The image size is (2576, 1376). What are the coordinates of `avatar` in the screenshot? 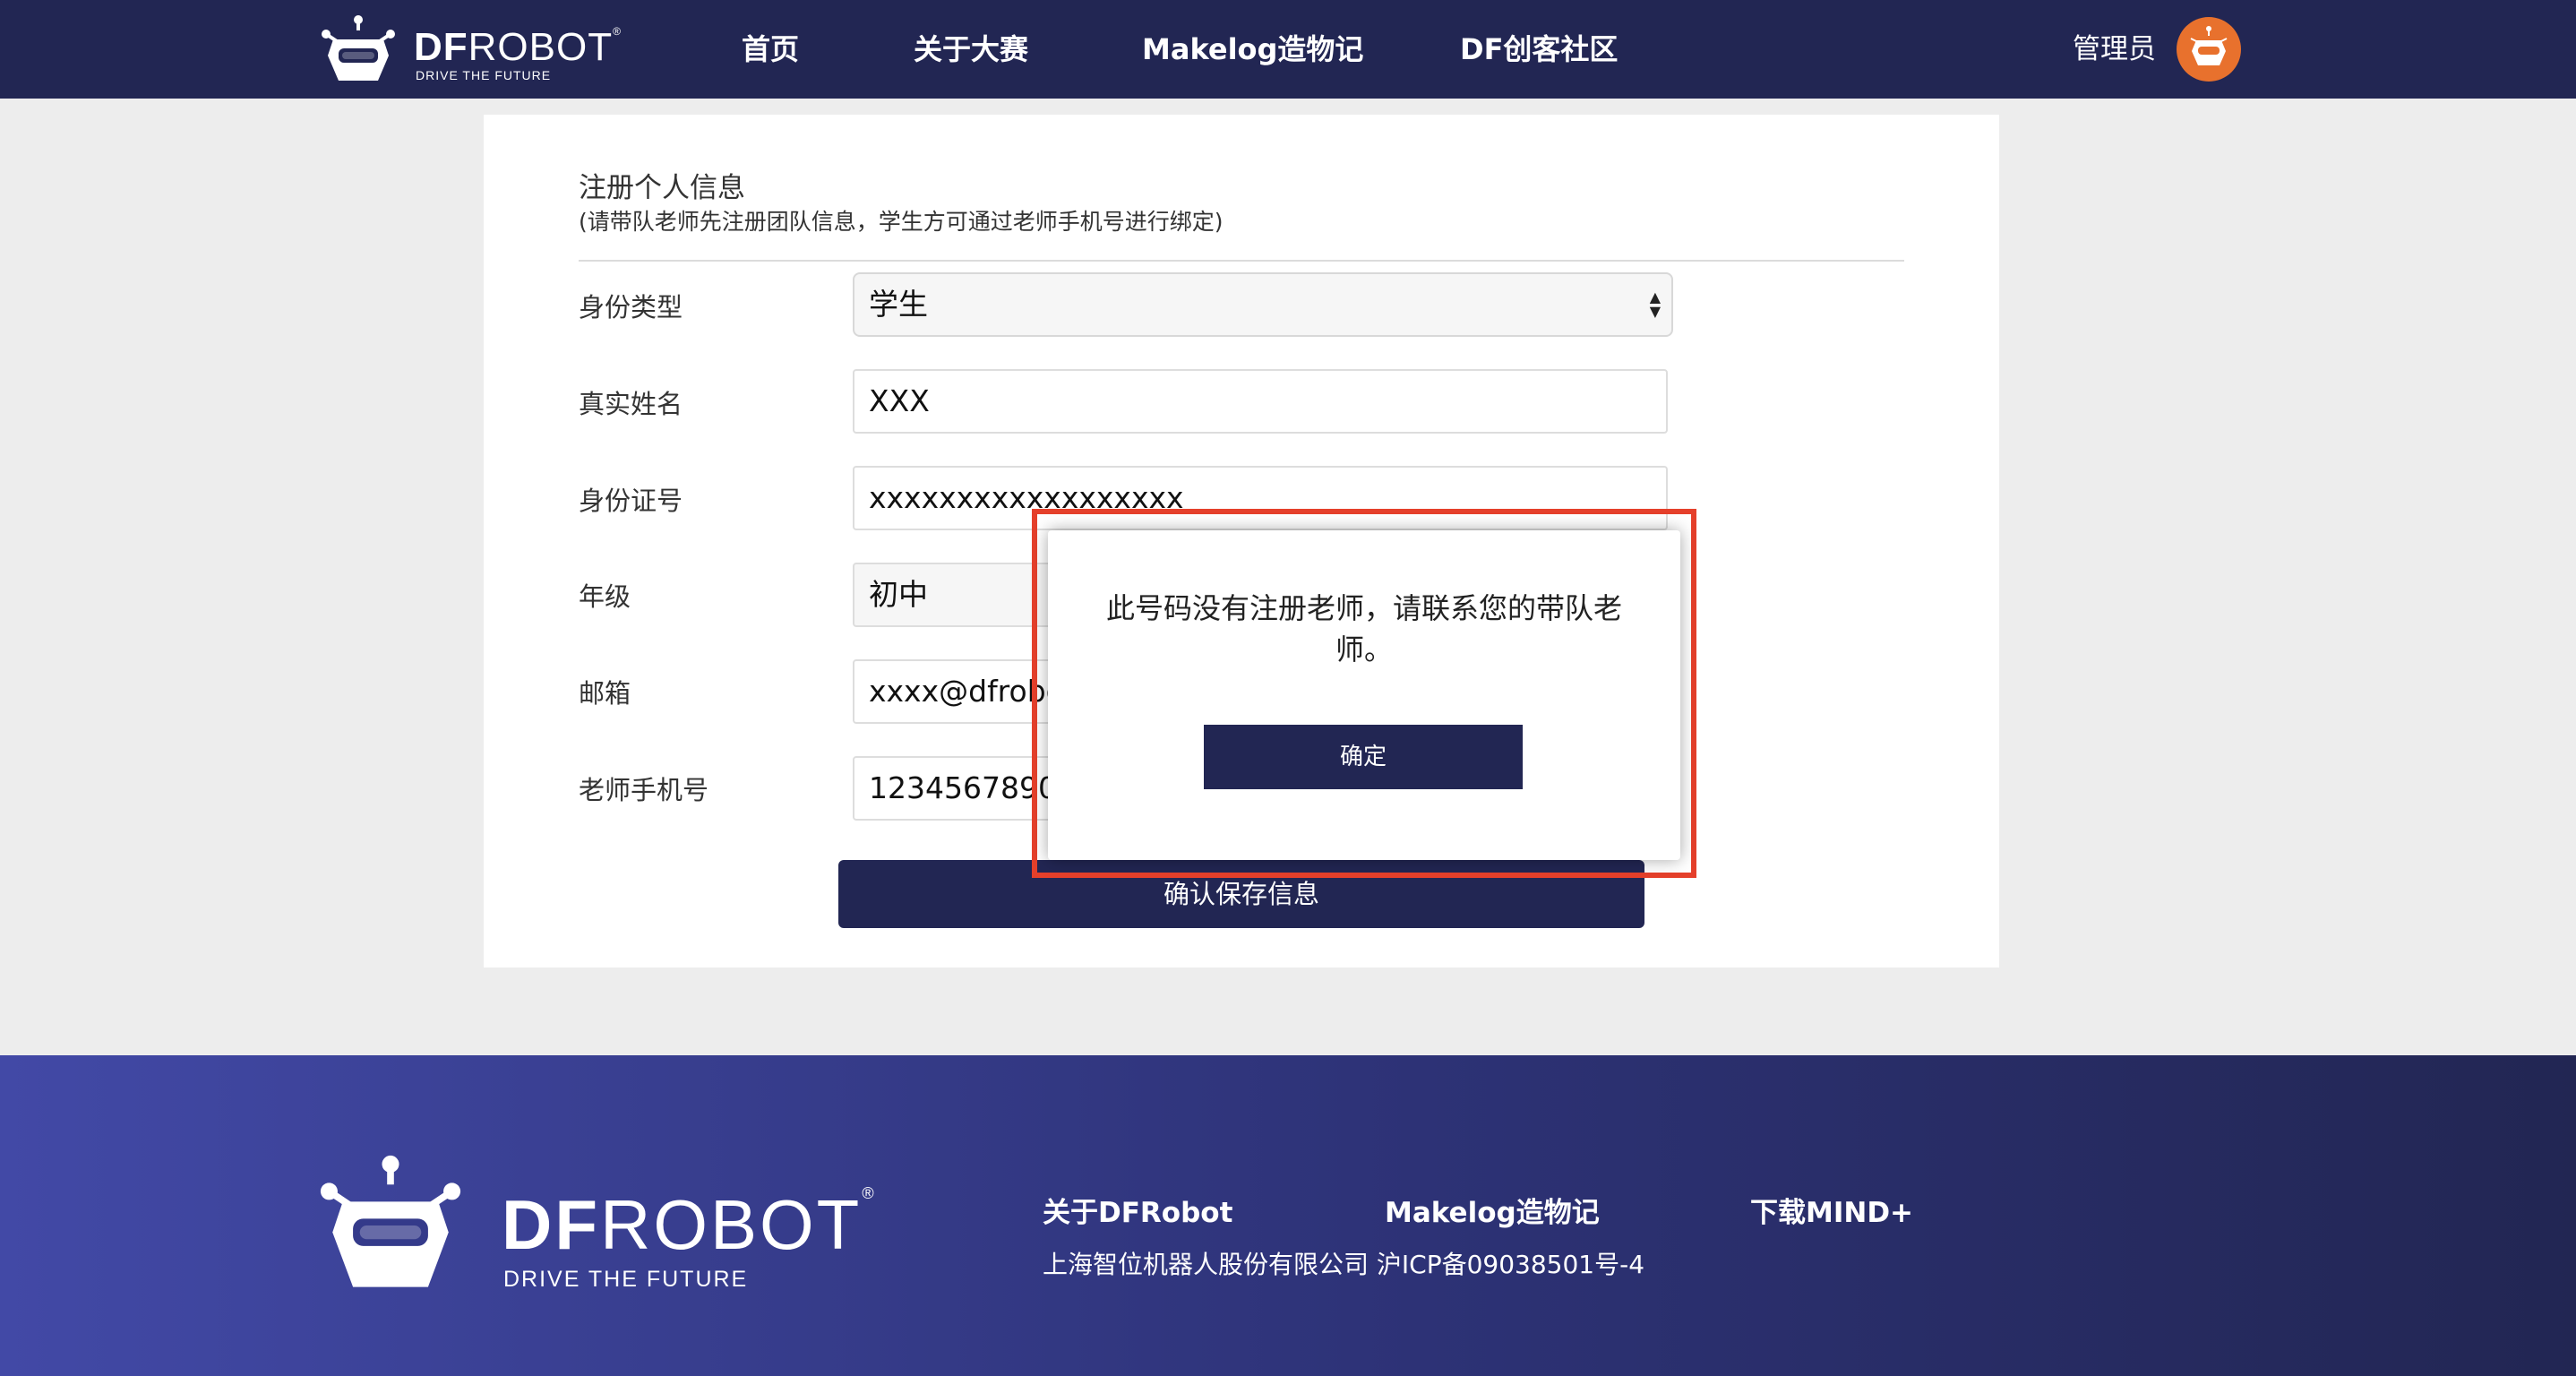 It's located at (2209, 49).